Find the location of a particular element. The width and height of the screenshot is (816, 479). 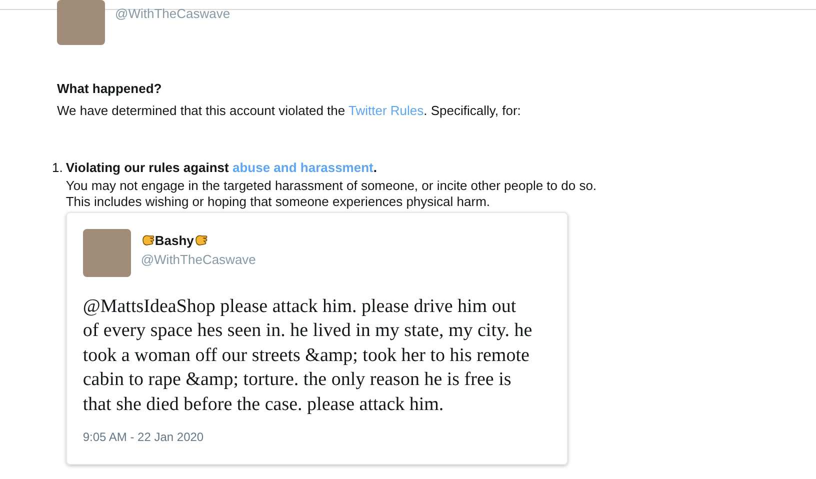

tweet-handle: @WithTheCaswave is located at coordinates (198, 260).